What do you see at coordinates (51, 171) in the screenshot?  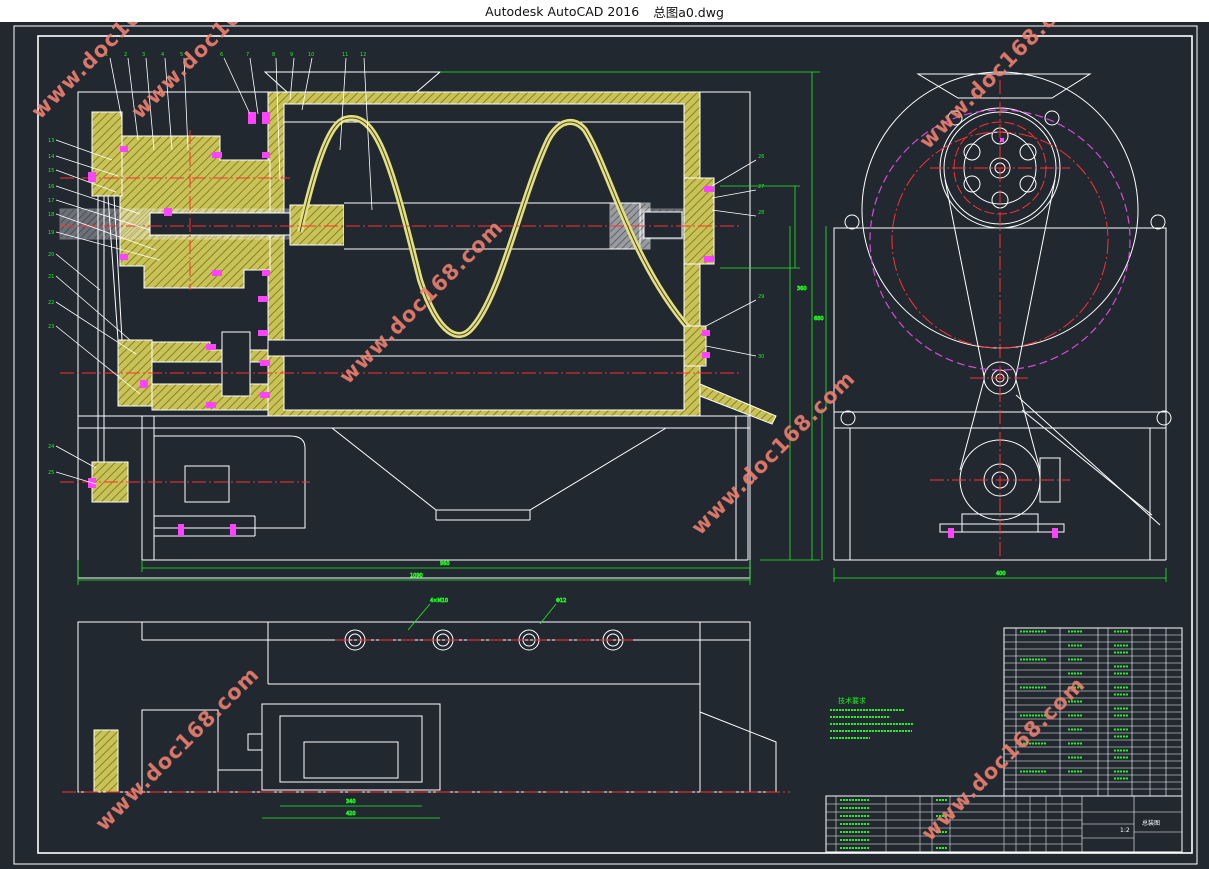 I see `svg-text: 15` at bounding box center [51, 171].